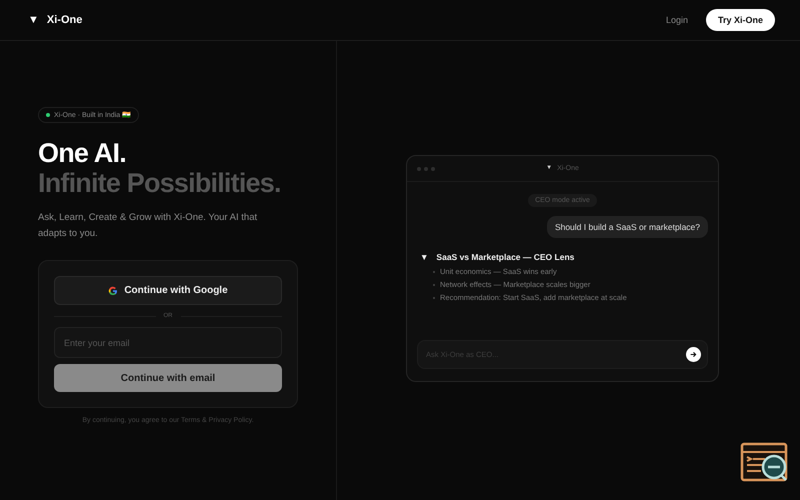 The width and height of the screenshot is (800, 500). What do you see at coordinates (168, 342) in the screenshot?
I see `email-field: Enter your email` at bounding box center [168, 342].